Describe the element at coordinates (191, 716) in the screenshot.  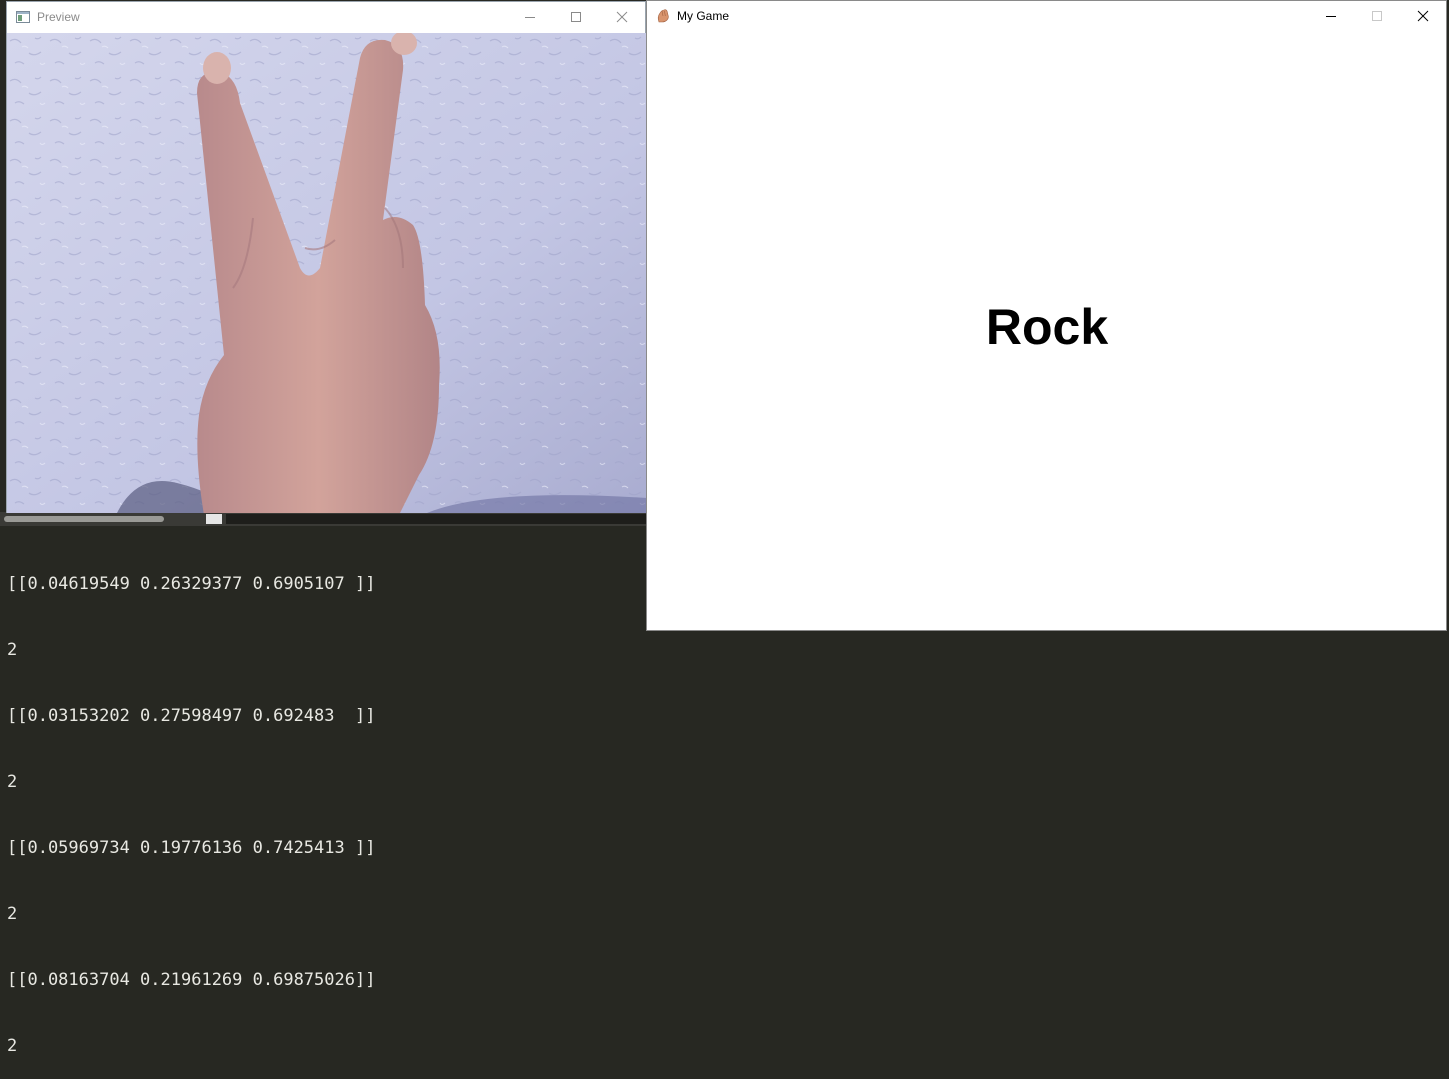
I see `terminal-line: [[0.03153202 0.27598497 0.692483 ]]` at that location.